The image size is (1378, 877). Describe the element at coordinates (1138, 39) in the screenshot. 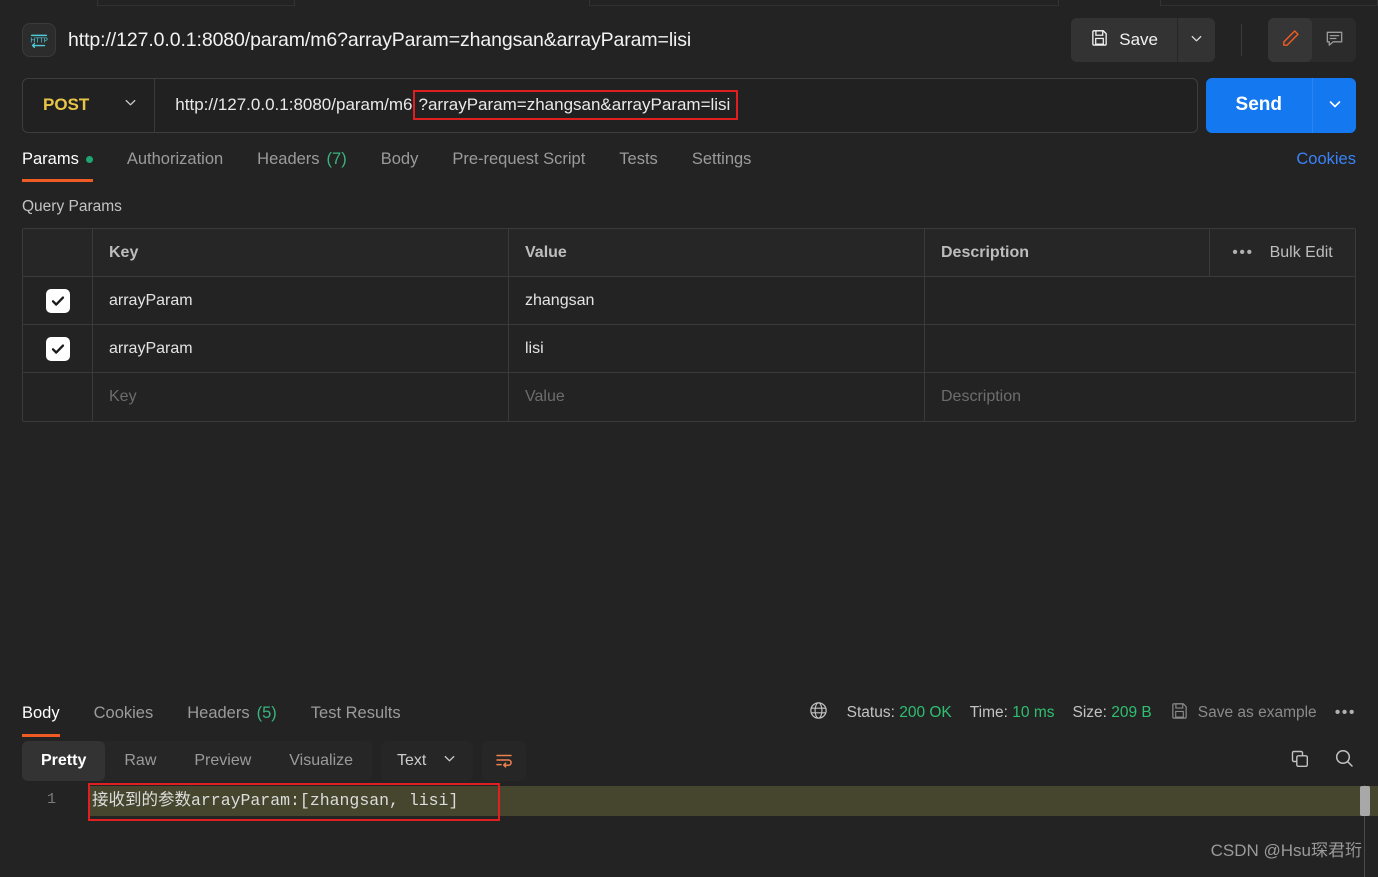

I see `save-button-label: Save` at that location.